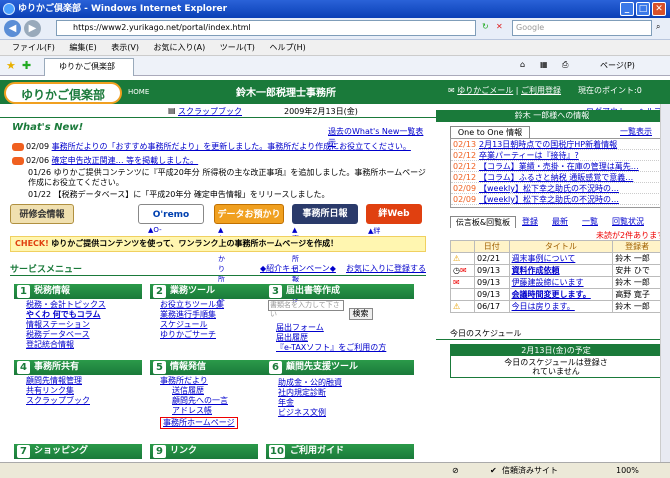  I want to click on data-storage-banner: データお預かり所, so click(249, 222).